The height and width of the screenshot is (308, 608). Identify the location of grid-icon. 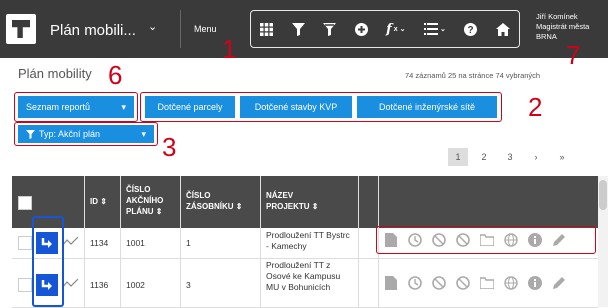
(267, 29).